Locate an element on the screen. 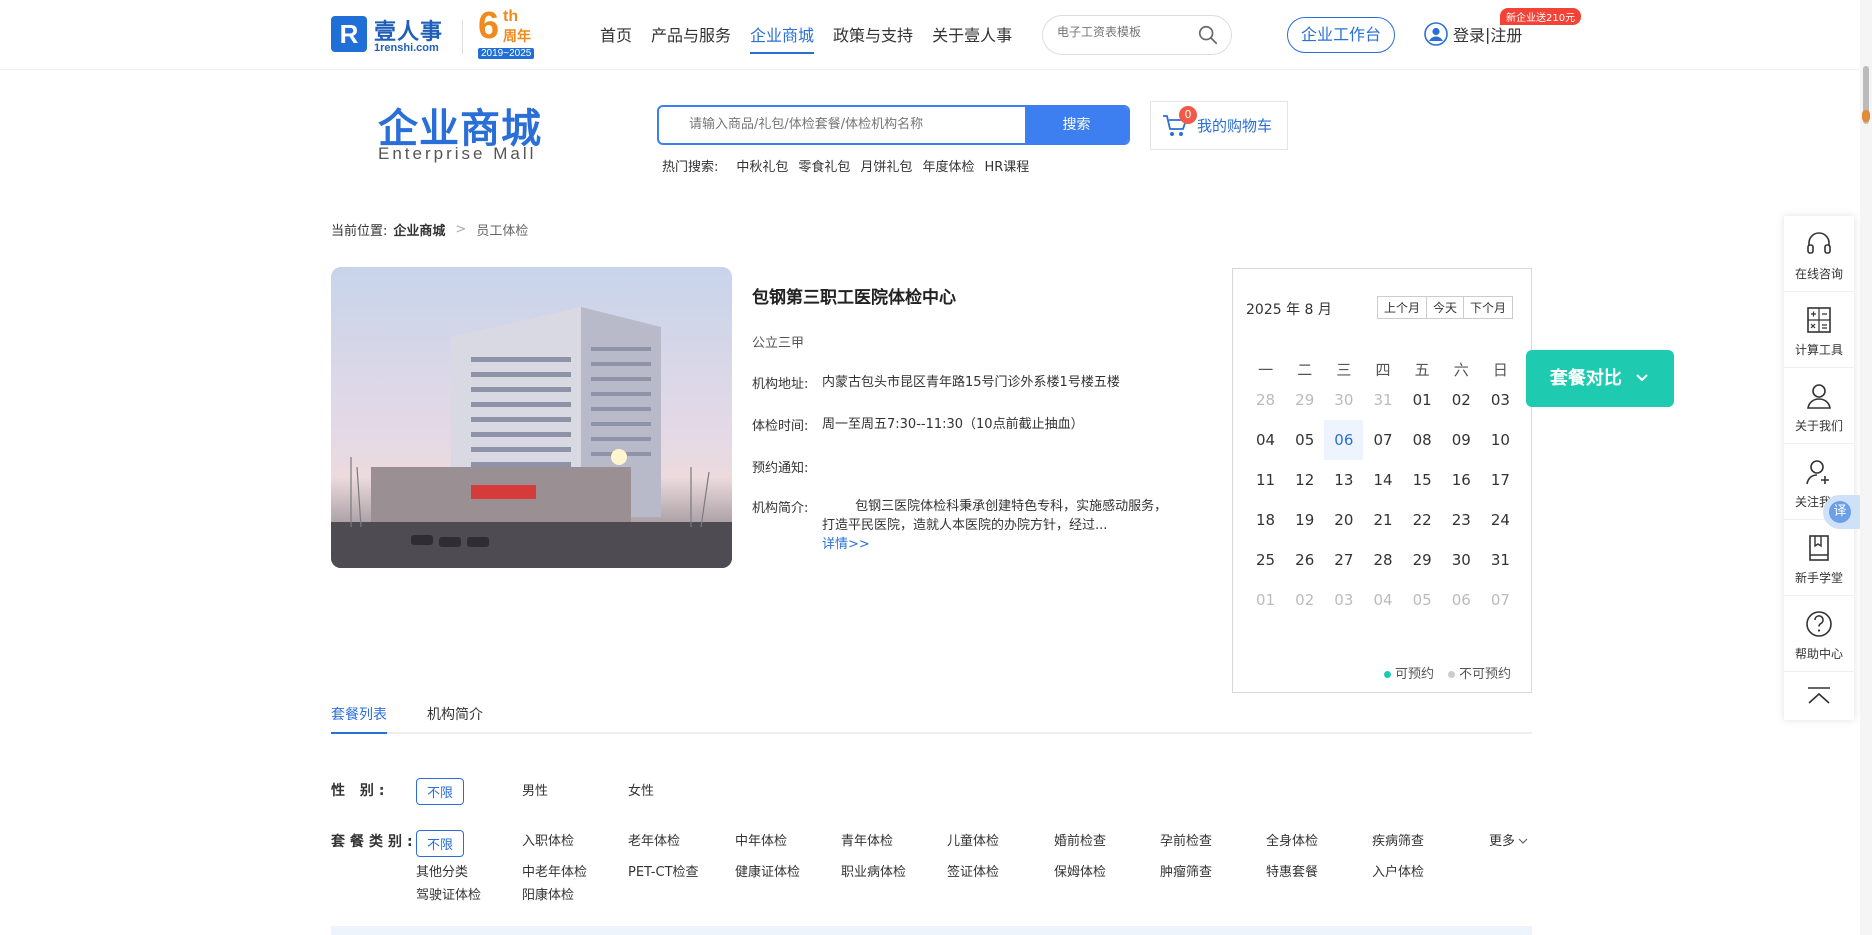 Image resolution: width=1872 pixels, height=935 pixels. calendar-day: 13 is located at coordinates (1343, 480).